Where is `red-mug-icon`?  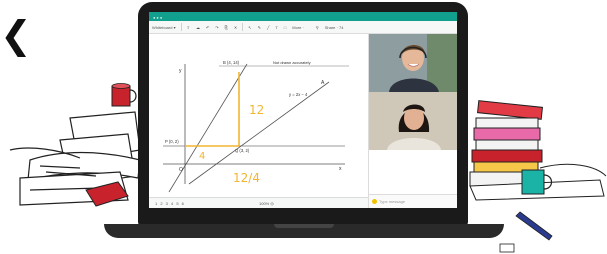 red-mug-icon is located at coordinates (124, 95).